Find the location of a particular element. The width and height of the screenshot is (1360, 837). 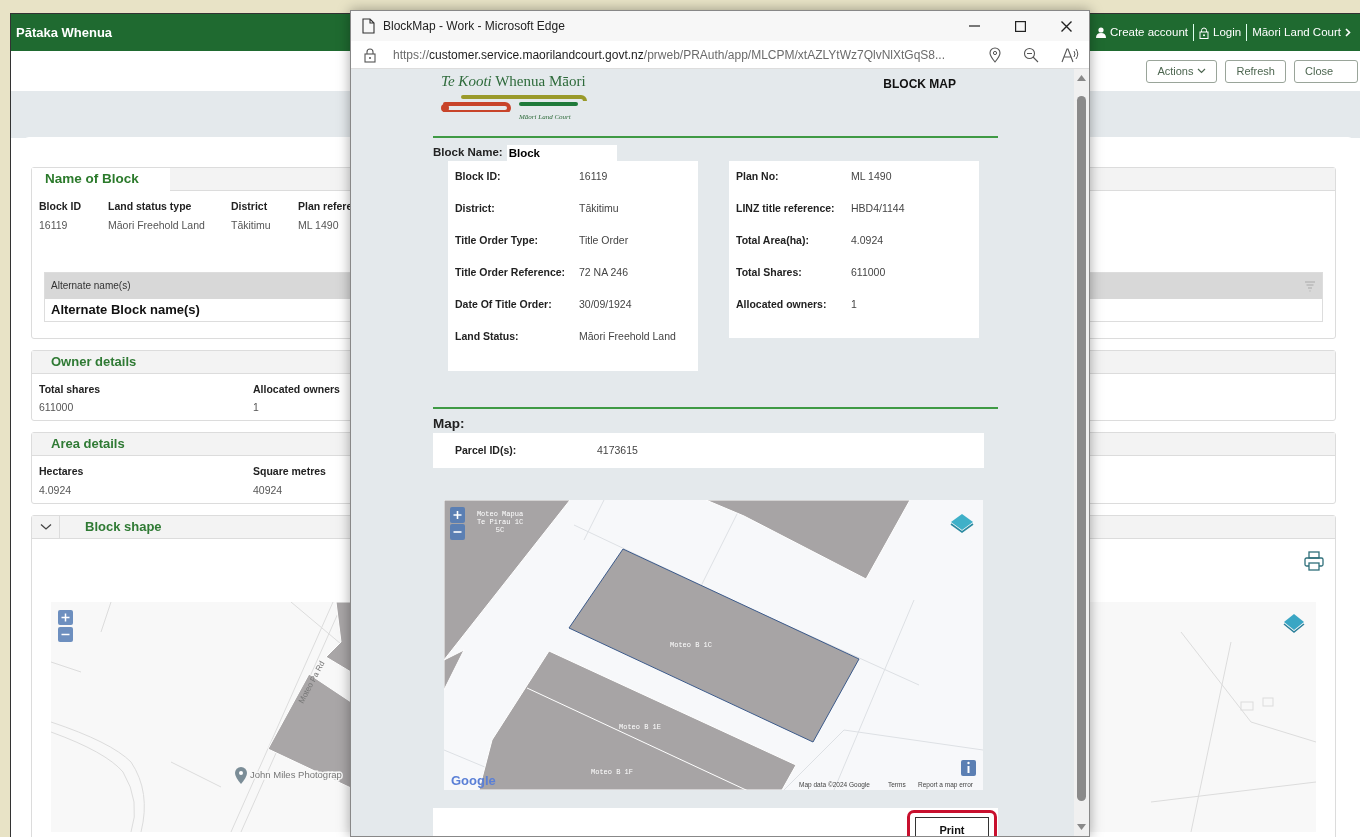

field-value: 30/09/1924 is located at coordinates (605, 305).